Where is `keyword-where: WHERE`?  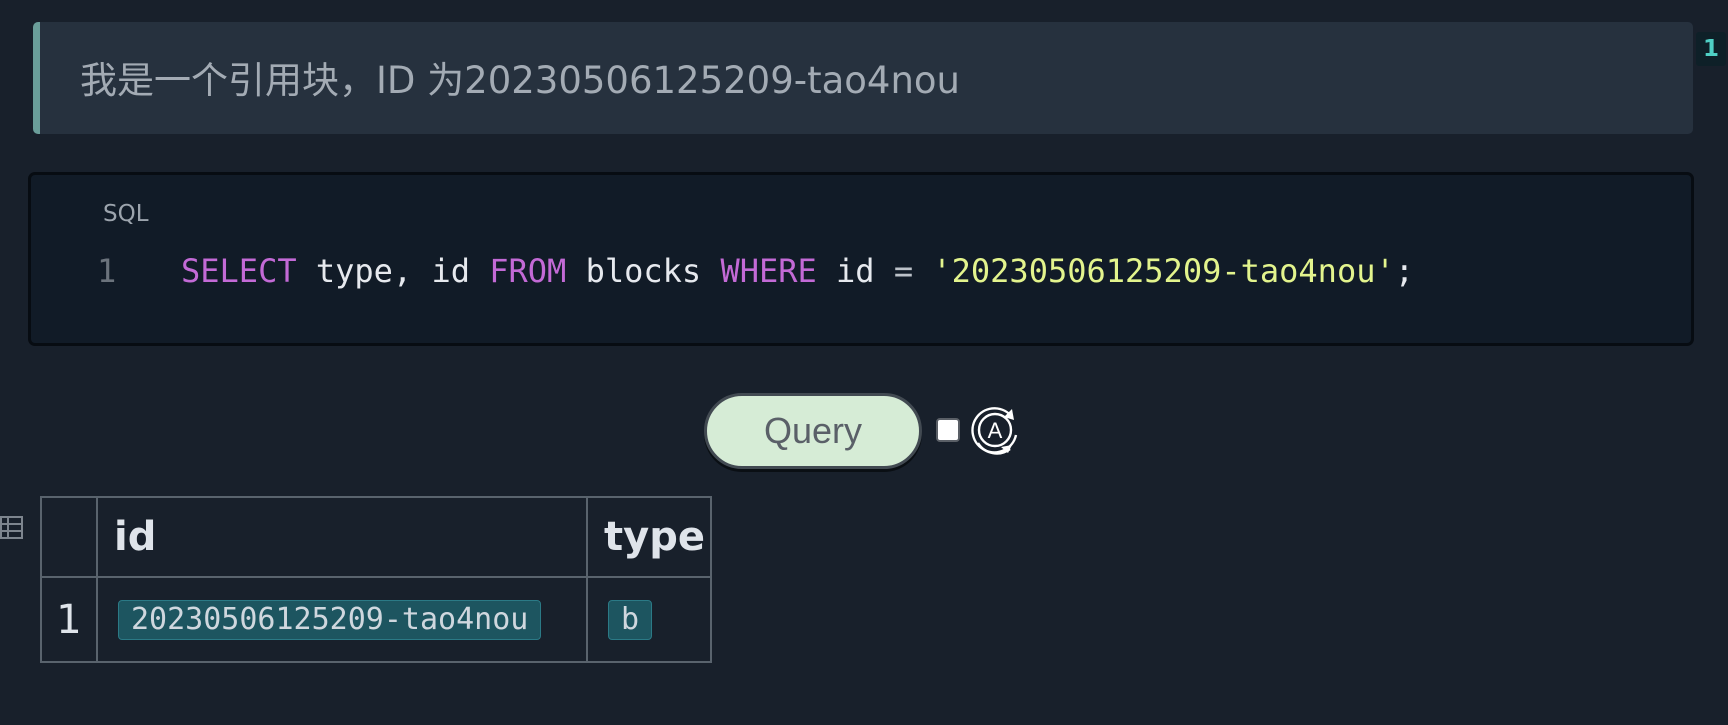 keyword-where: WHERE is located at coordinates (768, 271).